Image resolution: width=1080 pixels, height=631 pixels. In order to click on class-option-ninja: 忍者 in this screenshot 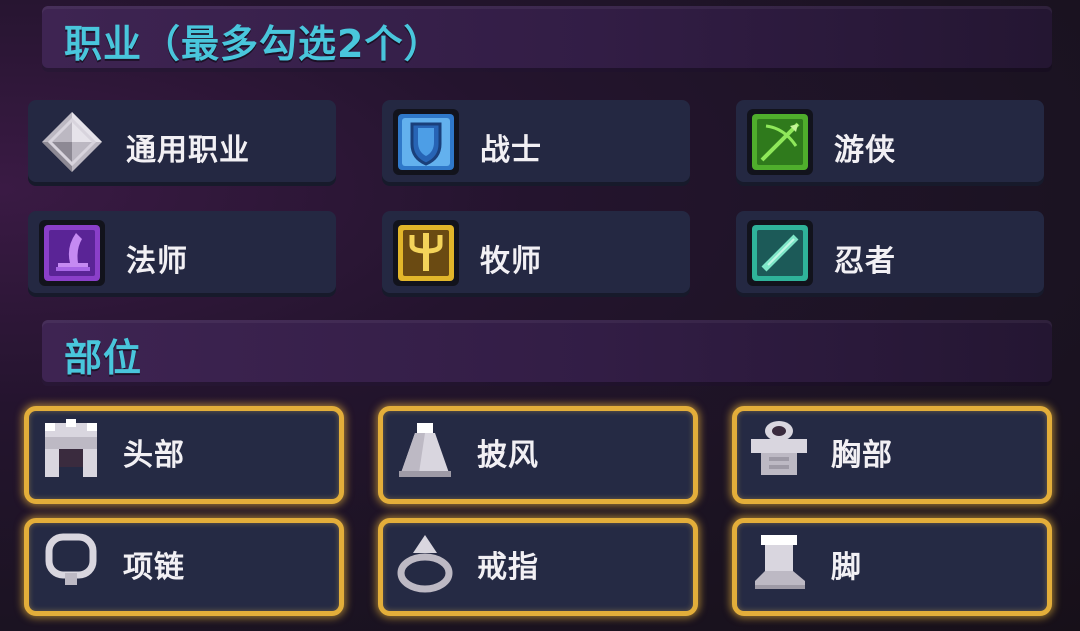, I will do `click(890, 254)`.